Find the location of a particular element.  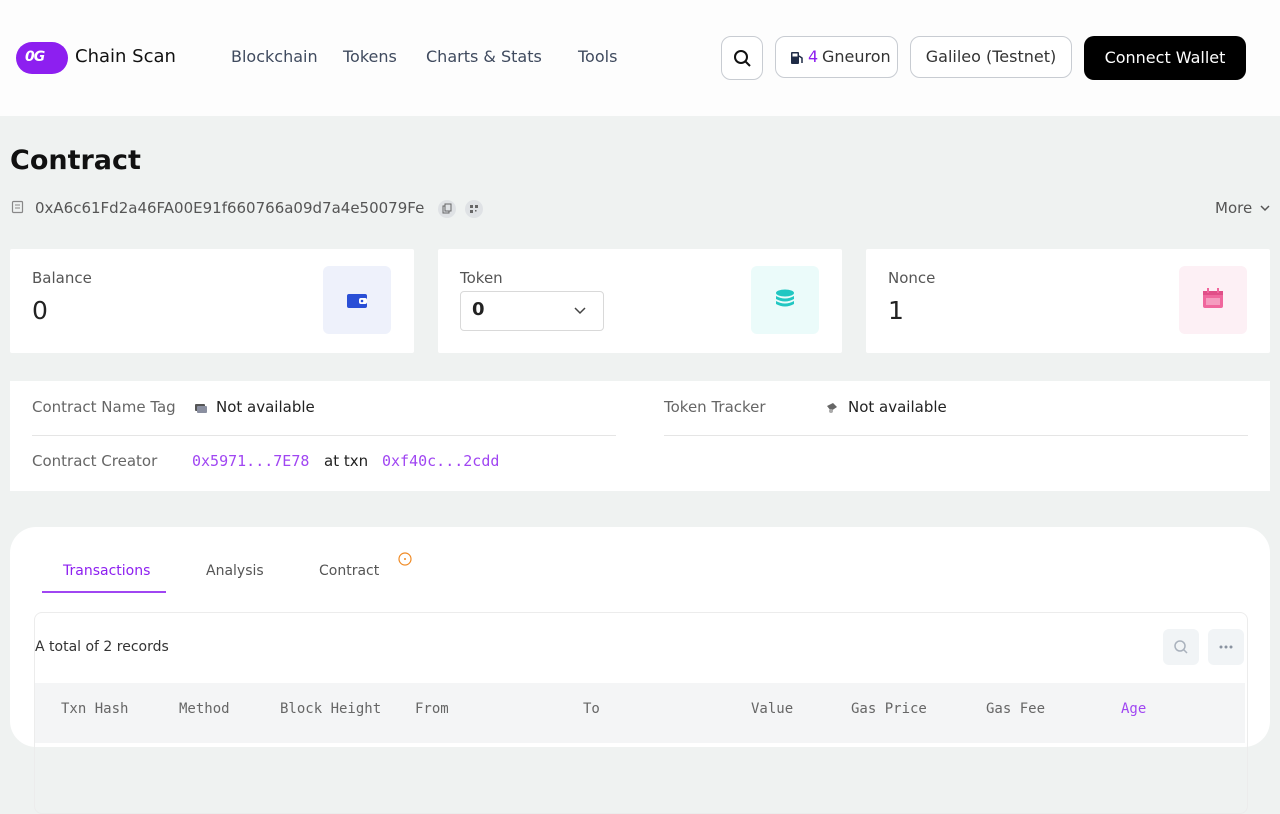

more-label: More is located at coordinates (1234, 208).